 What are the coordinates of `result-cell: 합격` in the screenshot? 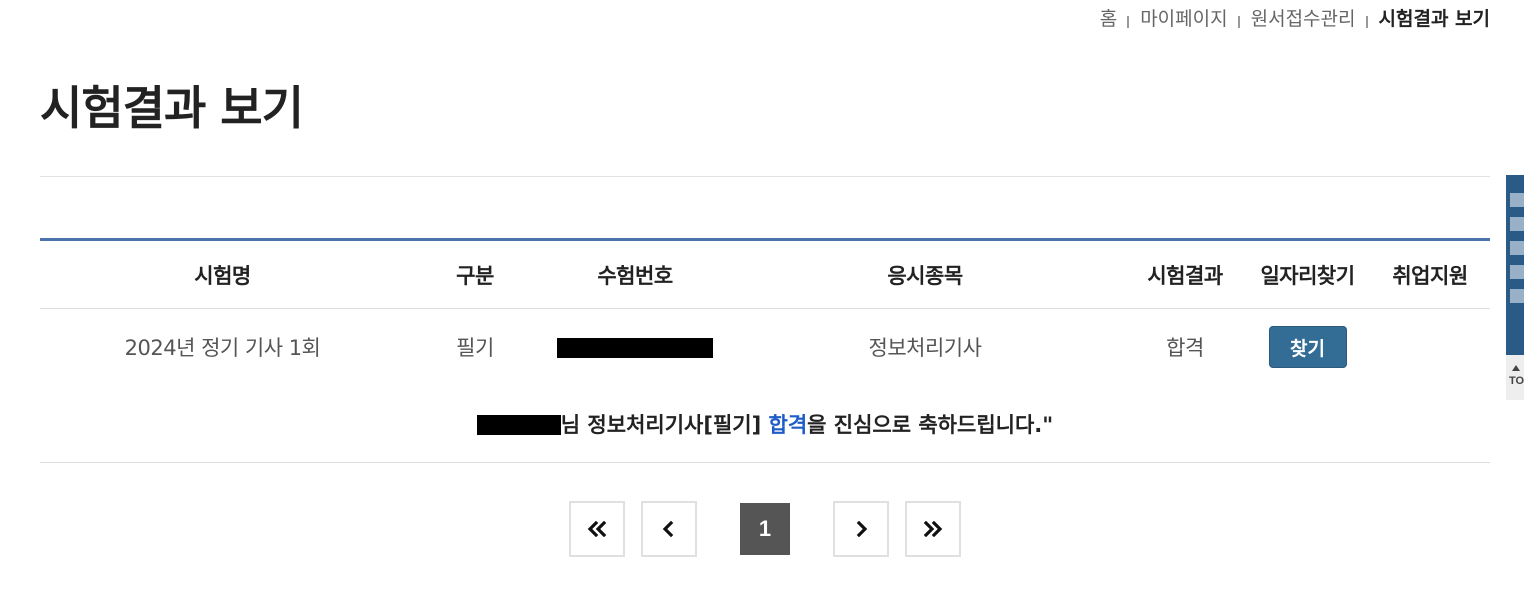 It's located at (1185, 348).